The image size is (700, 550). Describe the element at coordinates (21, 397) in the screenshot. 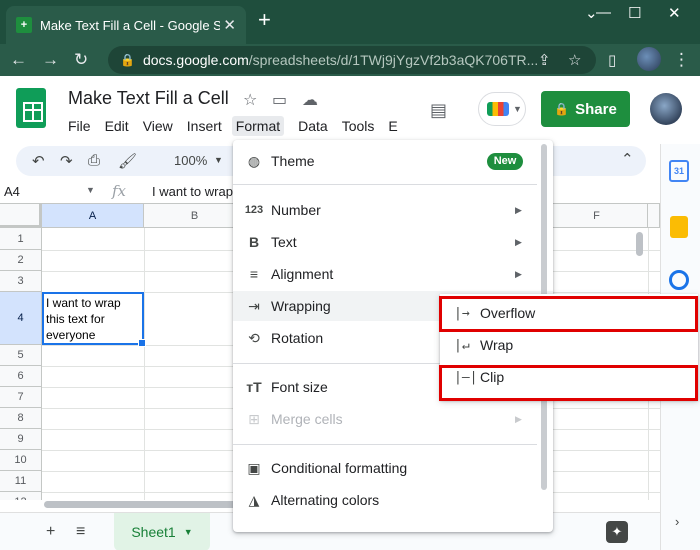

I see `row-header: 7` at that location.